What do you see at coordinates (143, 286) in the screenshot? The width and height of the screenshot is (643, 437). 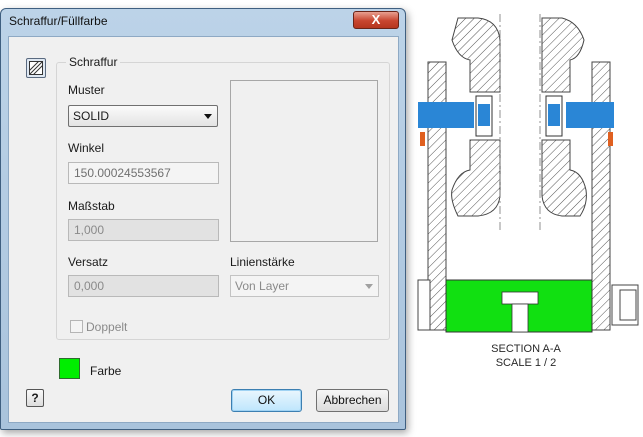 I see `offset-field: 0,000` at bounding box center [143, 286].